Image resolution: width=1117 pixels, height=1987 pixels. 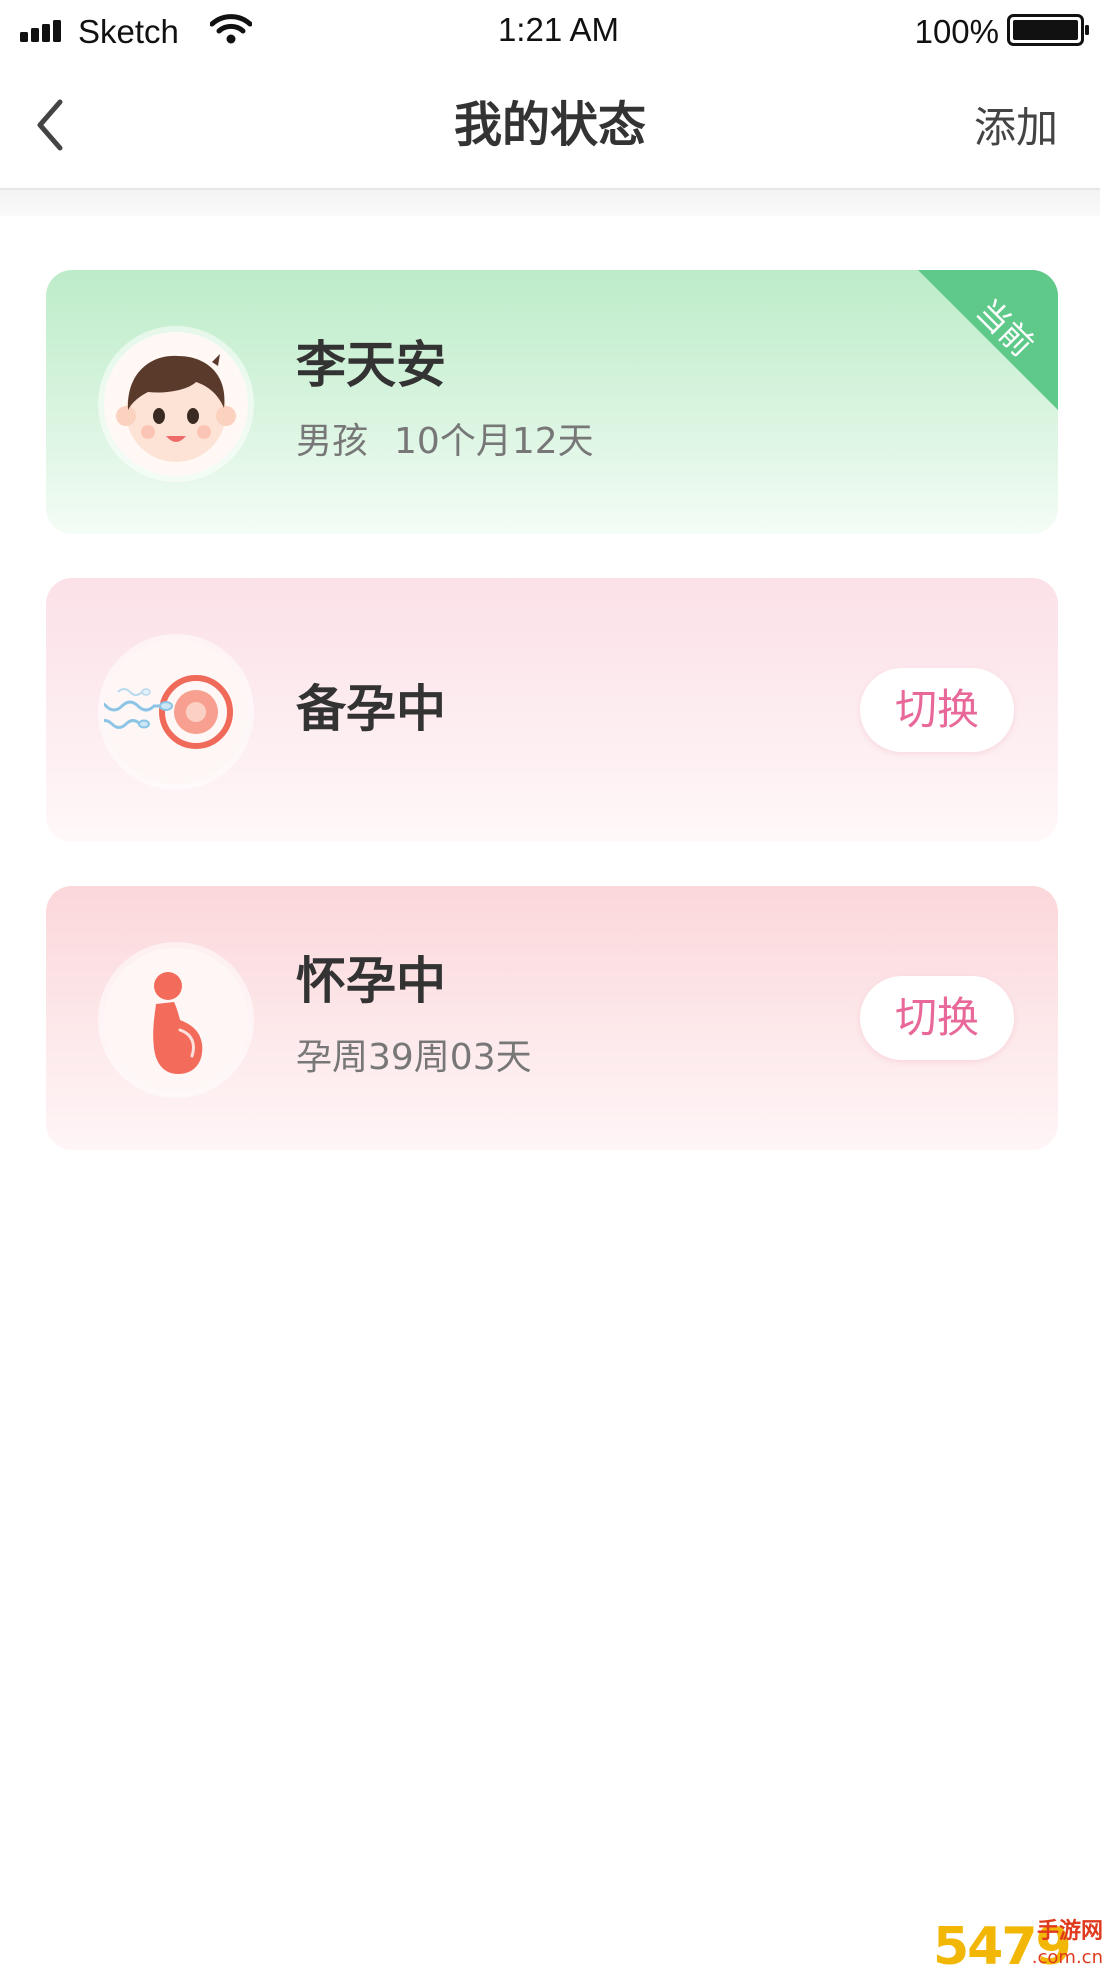 I want to click on battery-percent: 100%, so click(x=956, y=31).